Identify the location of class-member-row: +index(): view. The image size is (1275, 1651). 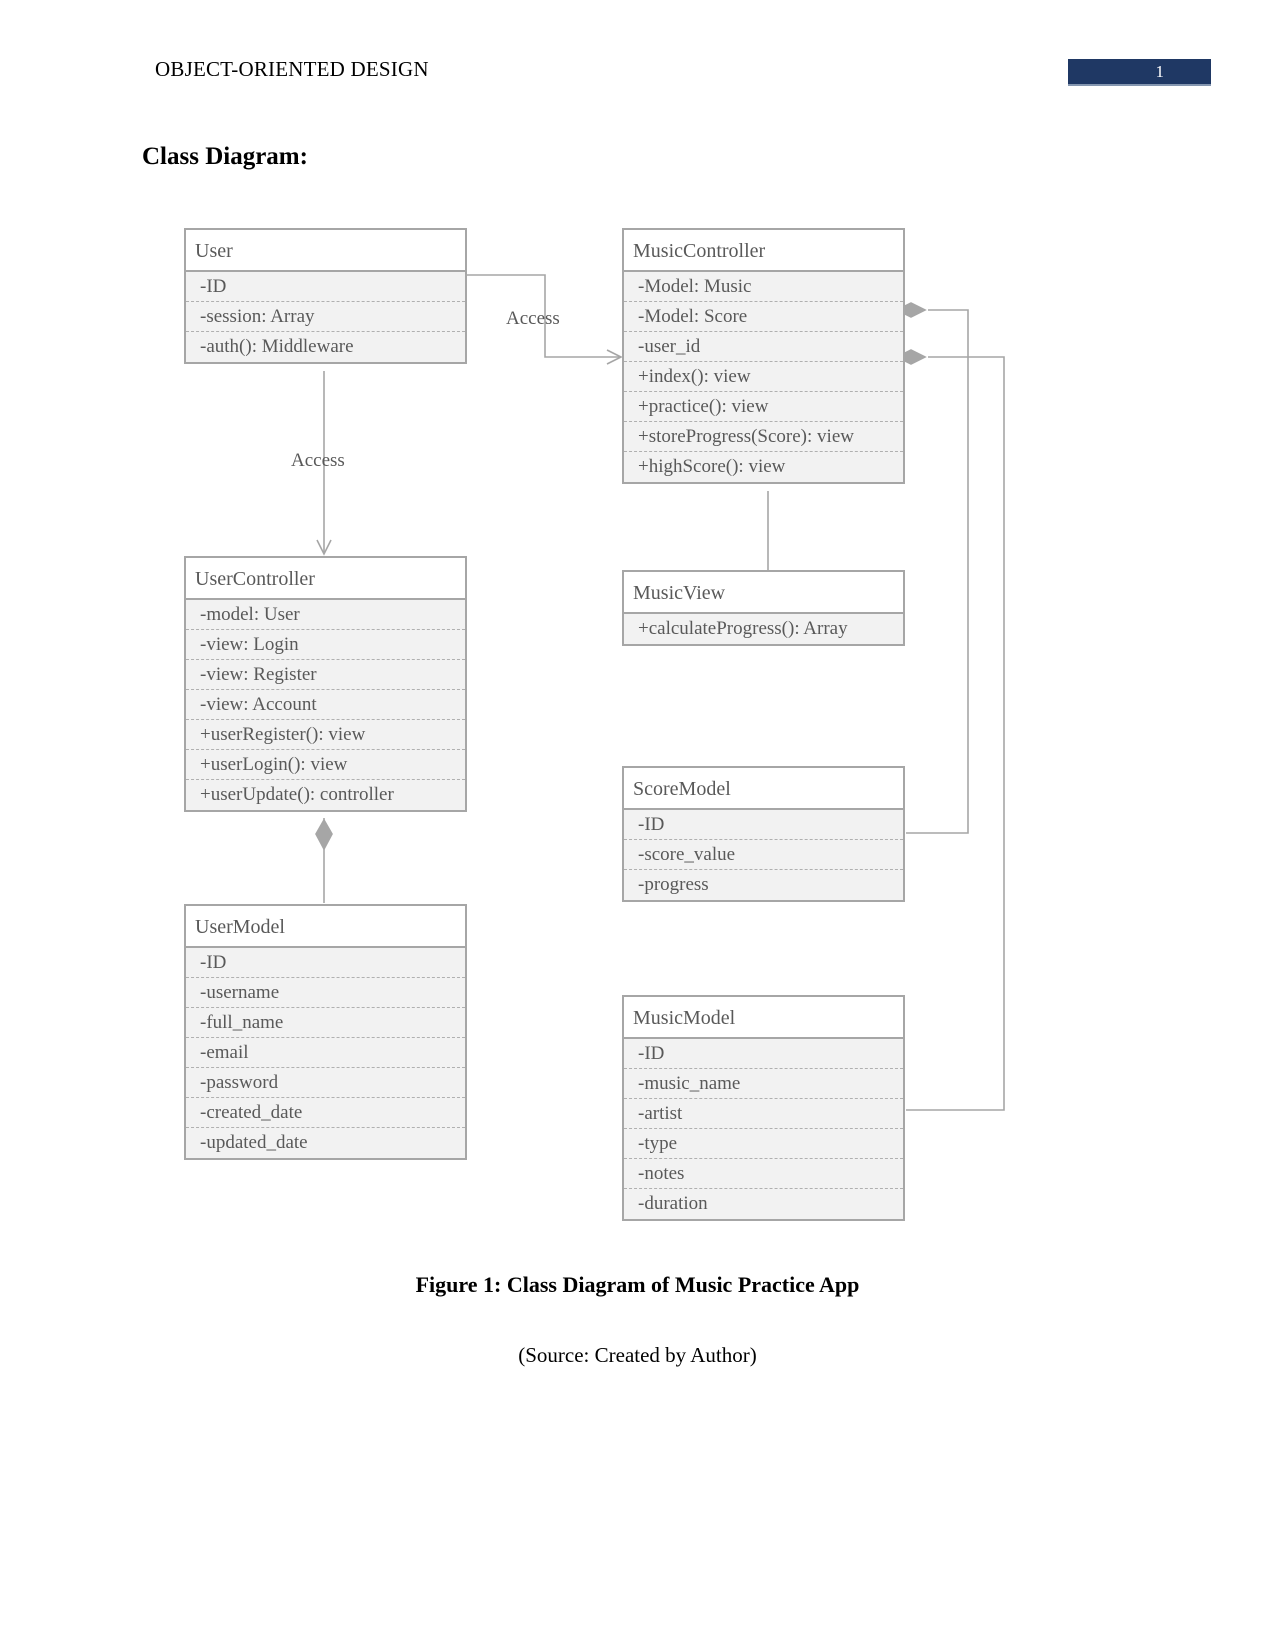
(763, 377).